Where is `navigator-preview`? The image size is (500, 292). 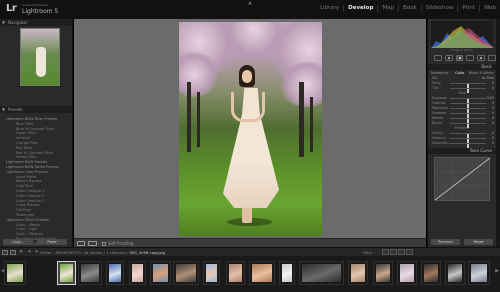
navigator-preview is located at coordinates (40, 57).